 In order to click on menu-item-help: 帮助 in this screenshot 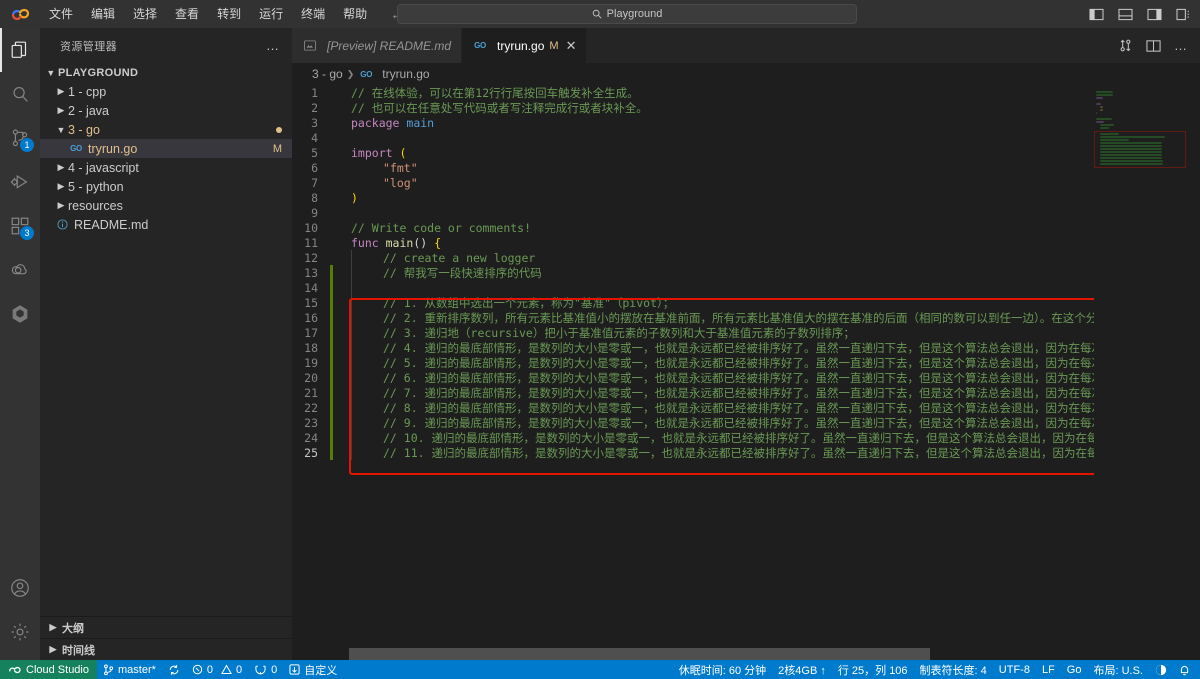, I will do `click(355, 14)`.